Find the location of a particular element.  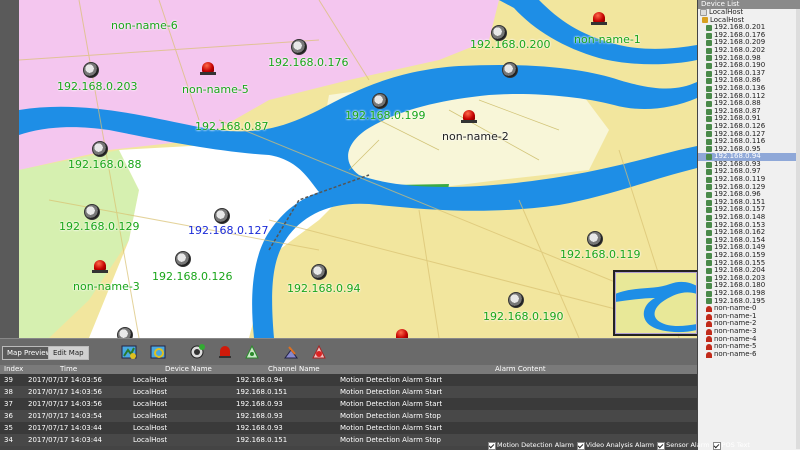

filter-checkbox: Sensor Alarm is located at coordinates (683, 445).